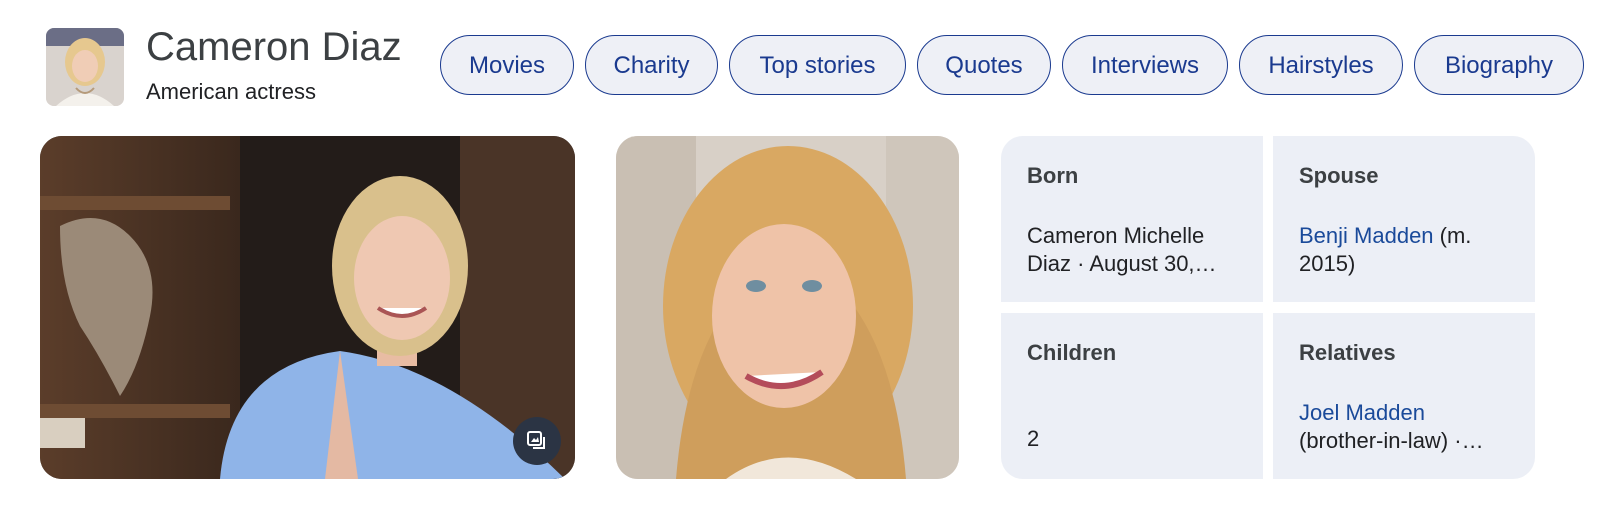  Describe the element at coordinates (1327, 263) in the screenshot. I see `spouse-line2: 2015)` at that location.